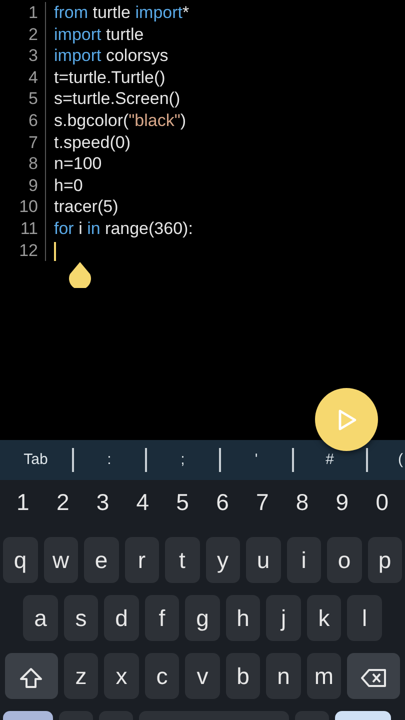  What do you see at coordinates (324, 676) in the screenshot?
I see `keyboard-key: m` at bounding box center [324, 676].